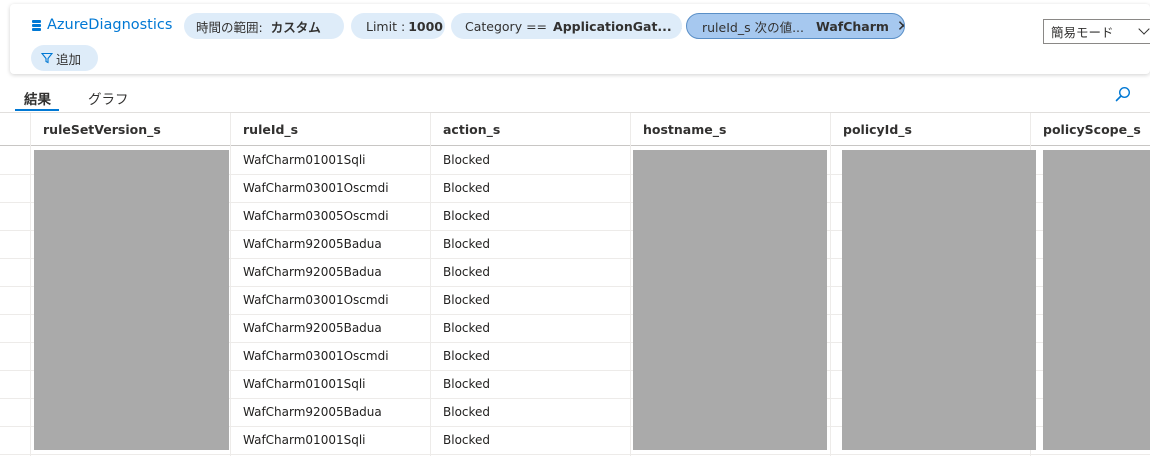 The width and height of the screenshot is (1150, 456). Describe the element at coordinates (1144, 29) in the screenshot. I see `chevron-down-icon` at that location.